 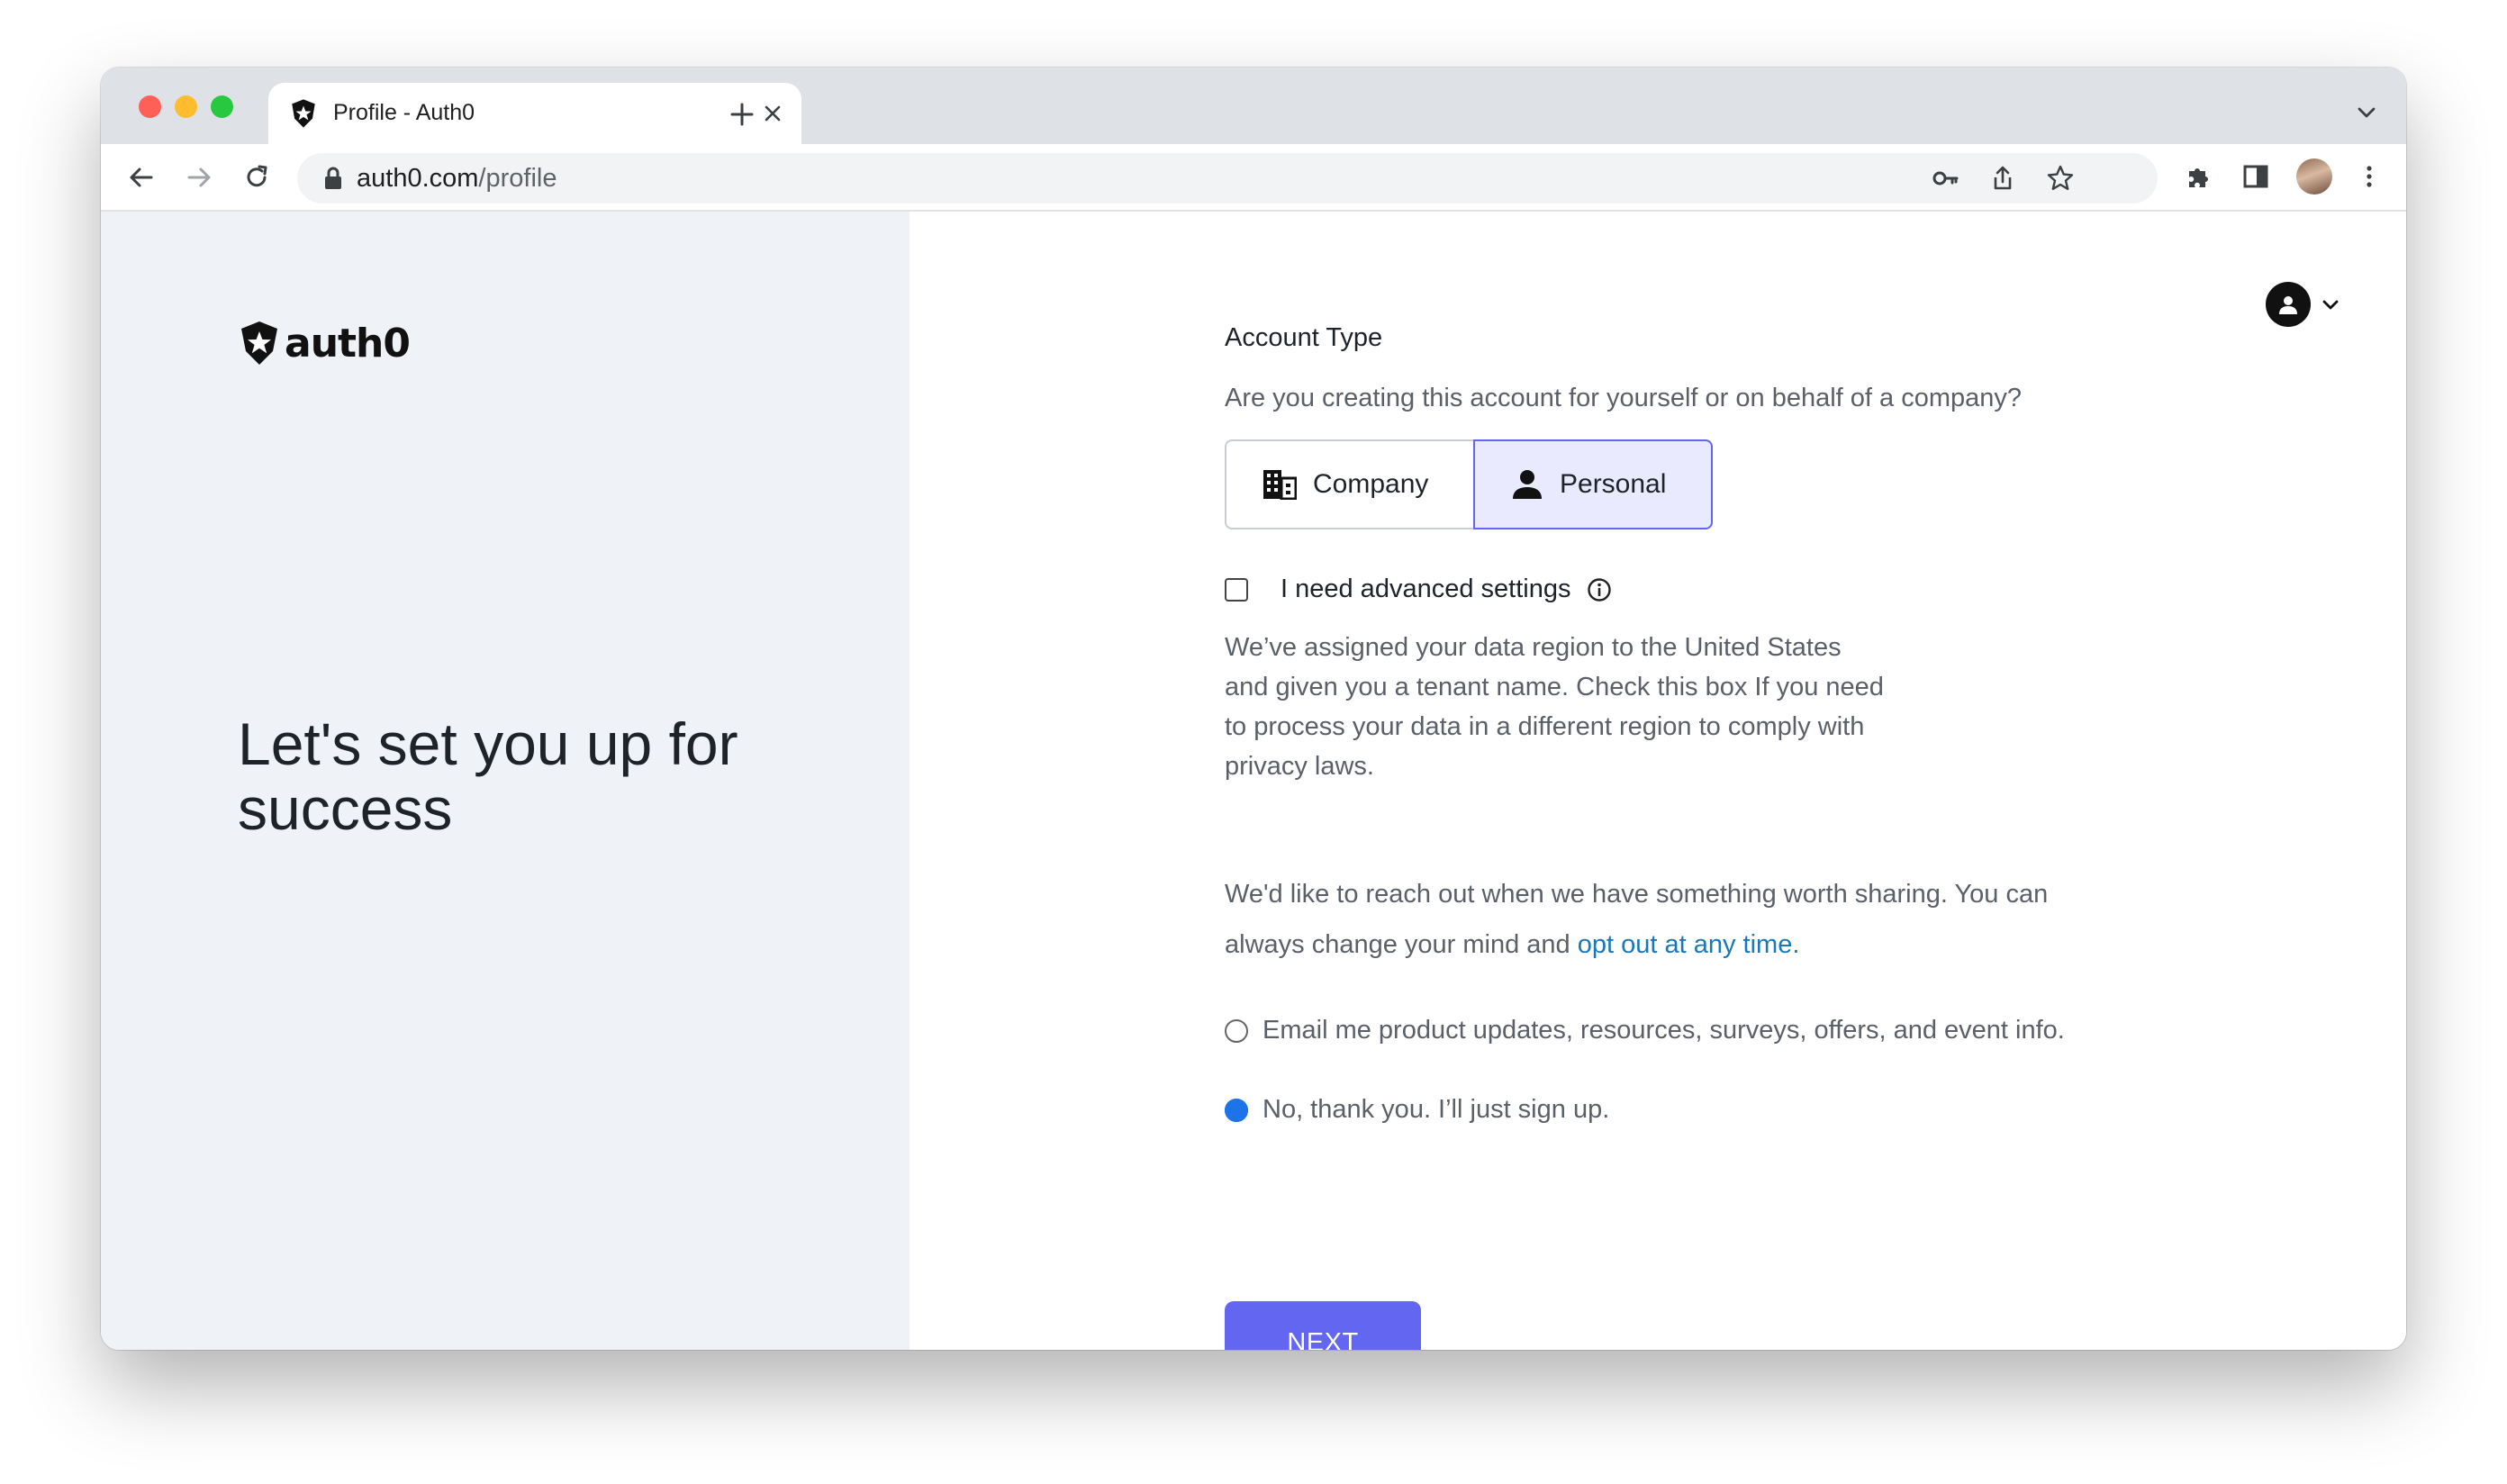 What do you see at coordinates (1236, 589) in the screenshot?
I see `advanced-settings-checkbox` at bounding box center [1236, 589].